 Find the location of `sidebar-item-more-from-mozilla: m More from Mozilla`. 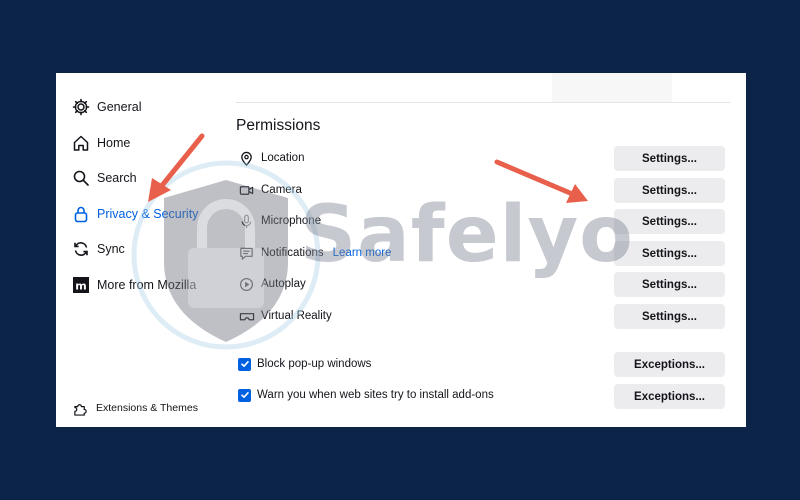

sidebar-item-more-from-mozilla: m More from Mozilla is located at coordinates (133, 285).